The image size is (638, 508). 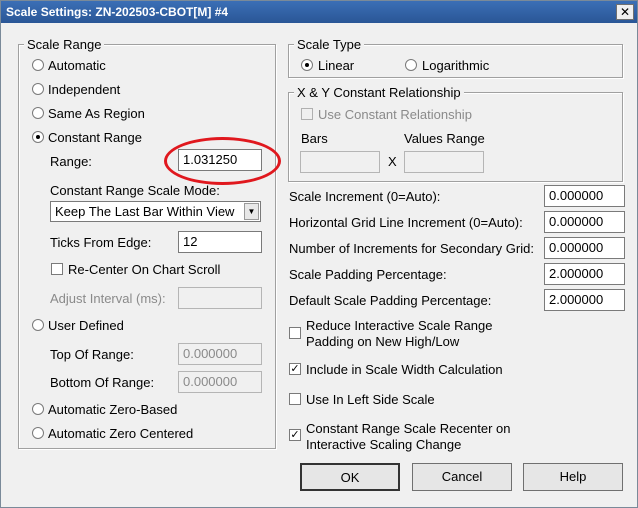 What do you see at coordinates (96, 113) in the screenshot?
I see `label-same-as-region: Same As Region` at bounding box center [96, 113].